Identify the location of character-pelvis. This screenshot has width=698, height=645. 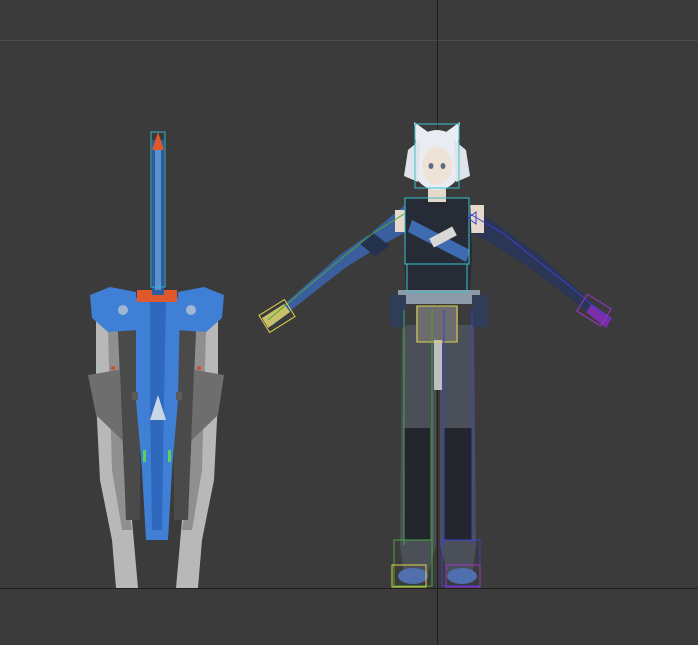
(437, 324).